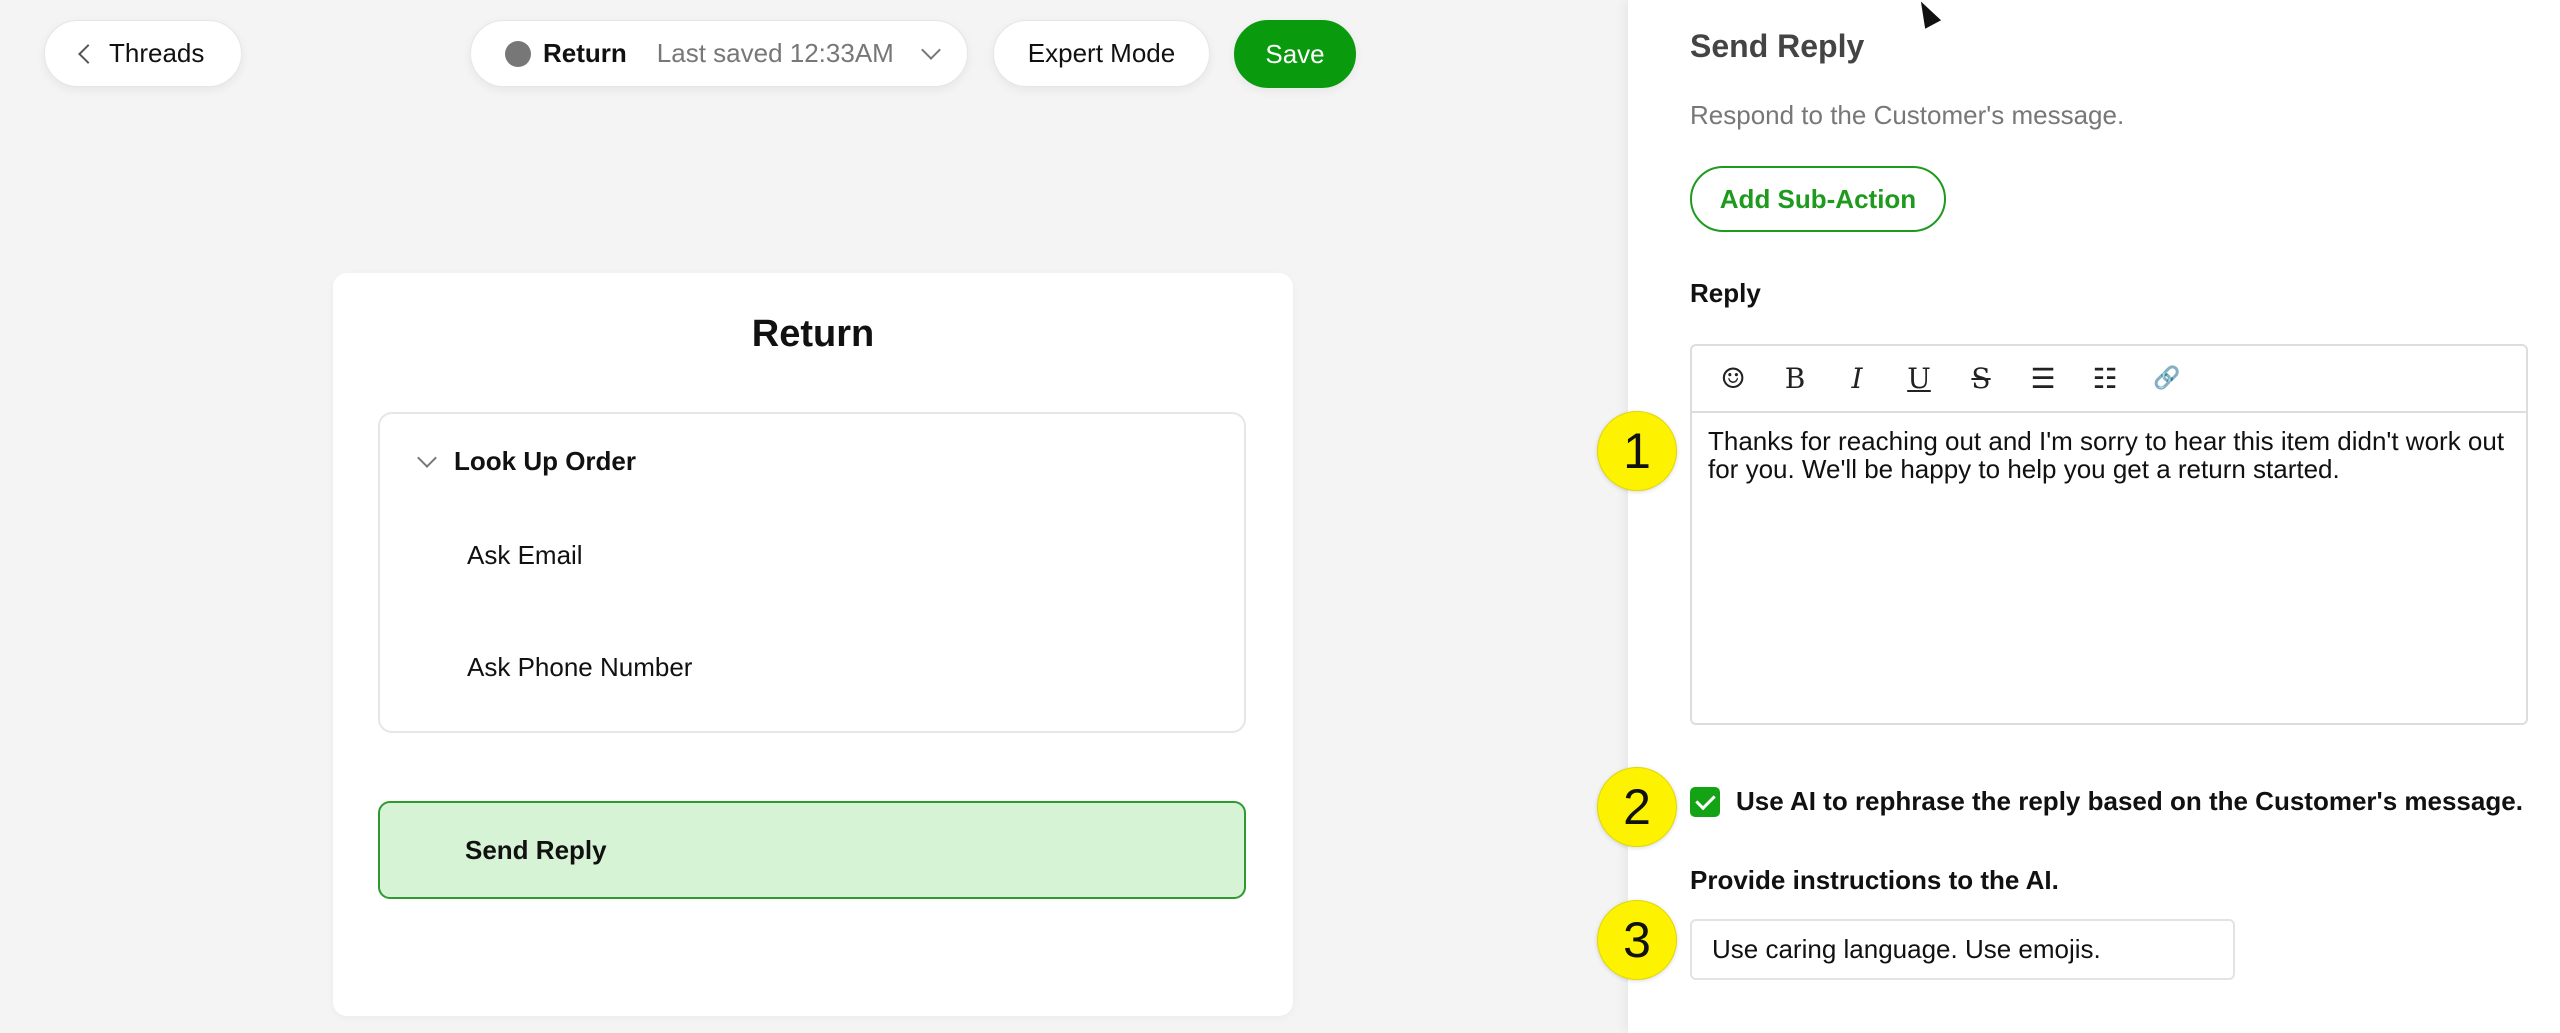 The height and width of the screenshot is (1033, 2560). What do you see at coordinates (1907, 115) in the screenshot?
I see `panel-description: Respond to the Customer's message.` at bounding box center [1907, 115].